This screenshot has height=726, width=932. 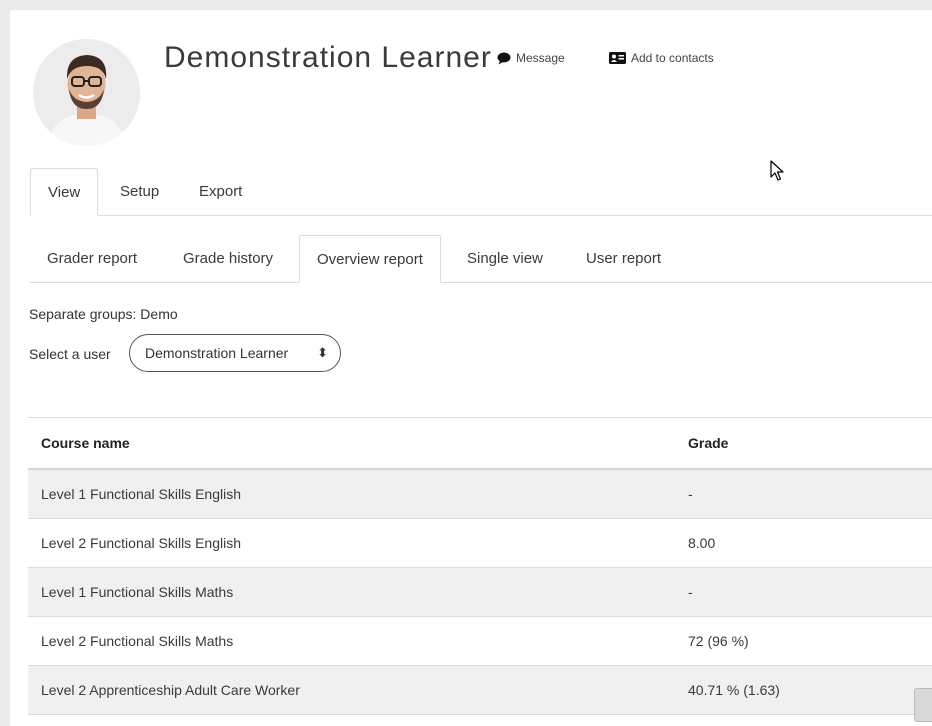 I want to click on tab-view: View, so click(x=64, y=192).